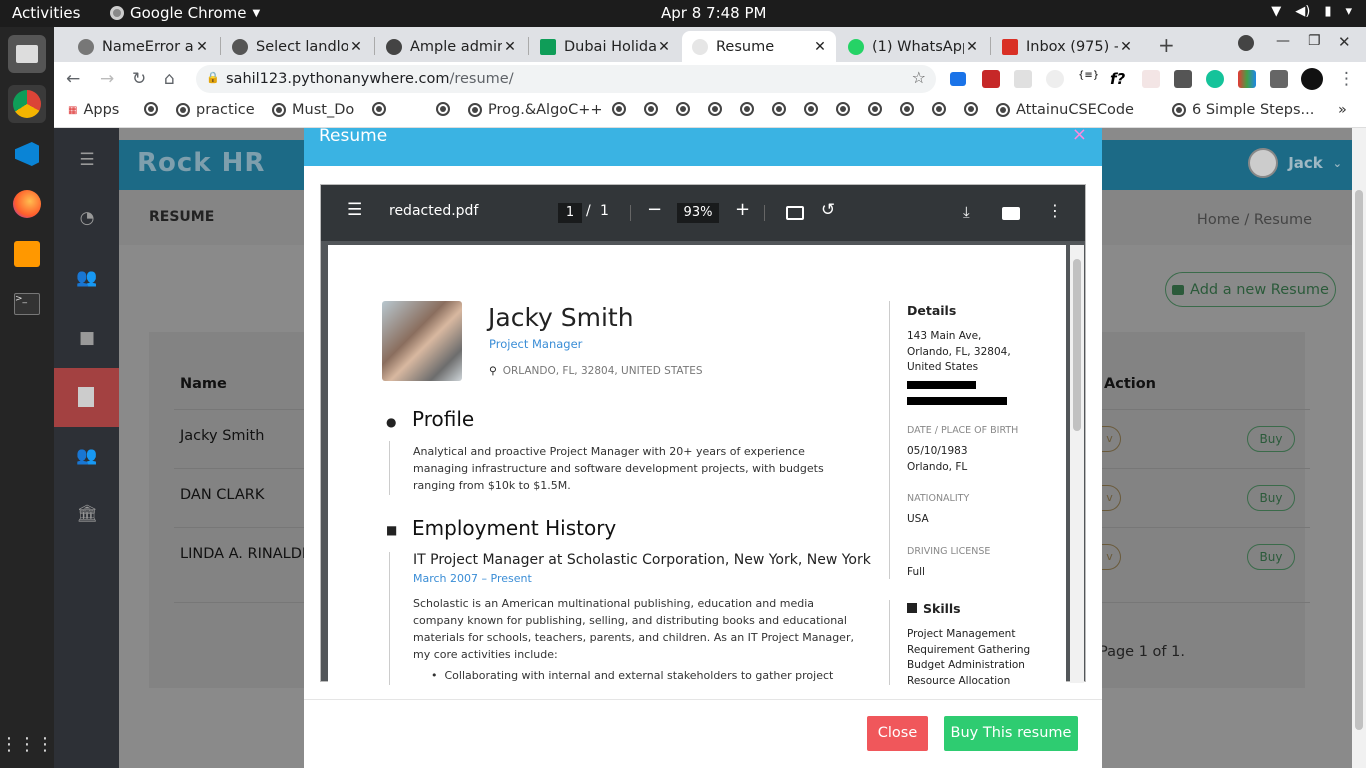 The image size is (1366, 768). What do you see at coordinates (698, 213) in the screenshot?
I see `zoom-level: 93%` at bounding box center [698, 213].